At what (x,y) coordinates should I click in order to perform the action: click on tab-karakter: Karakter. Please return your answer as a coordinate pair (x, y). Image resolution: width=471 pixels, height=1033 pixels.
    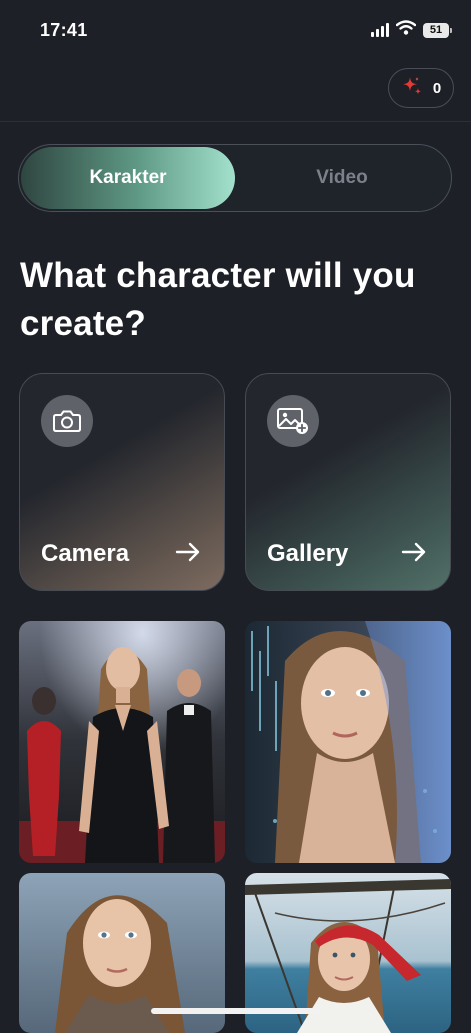
    Looking at the image, I should click on (128, 178).